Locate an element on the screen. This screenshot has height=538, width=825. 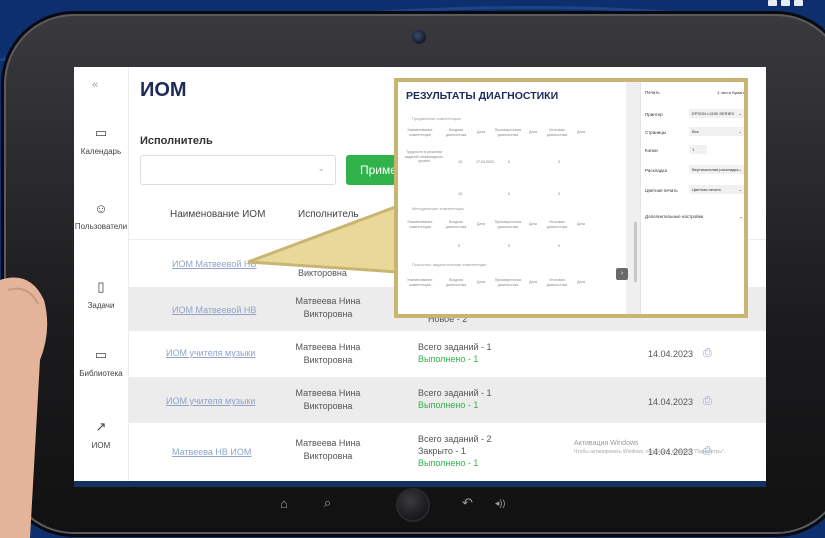
decorative-dots is located at coordinates (785, 3).